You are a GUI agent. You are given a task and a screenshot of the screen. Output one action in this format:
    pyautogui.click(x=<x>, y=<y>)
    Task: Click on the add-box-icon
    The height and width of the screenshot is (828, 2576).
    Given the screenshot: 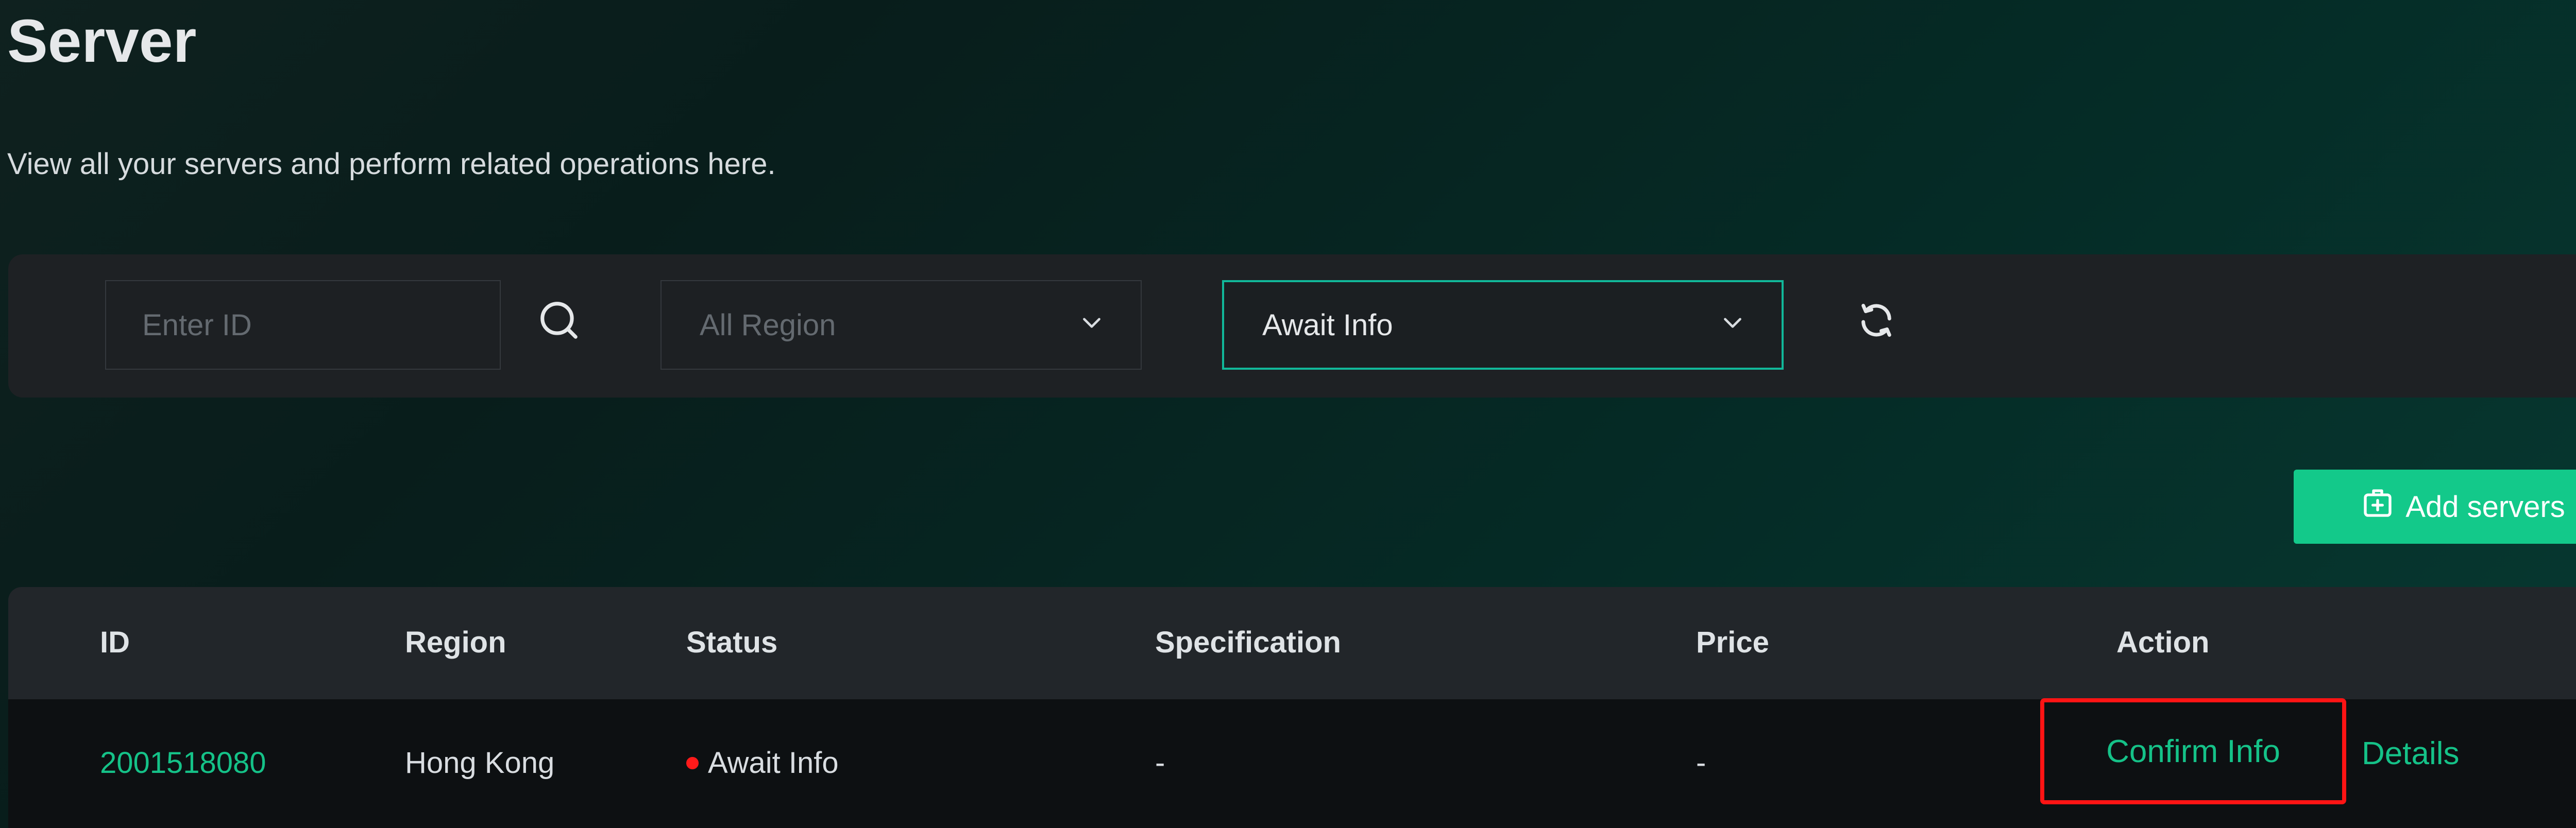 What is the action you would take?
    pyautogui.click(x=2377, y=507)
    